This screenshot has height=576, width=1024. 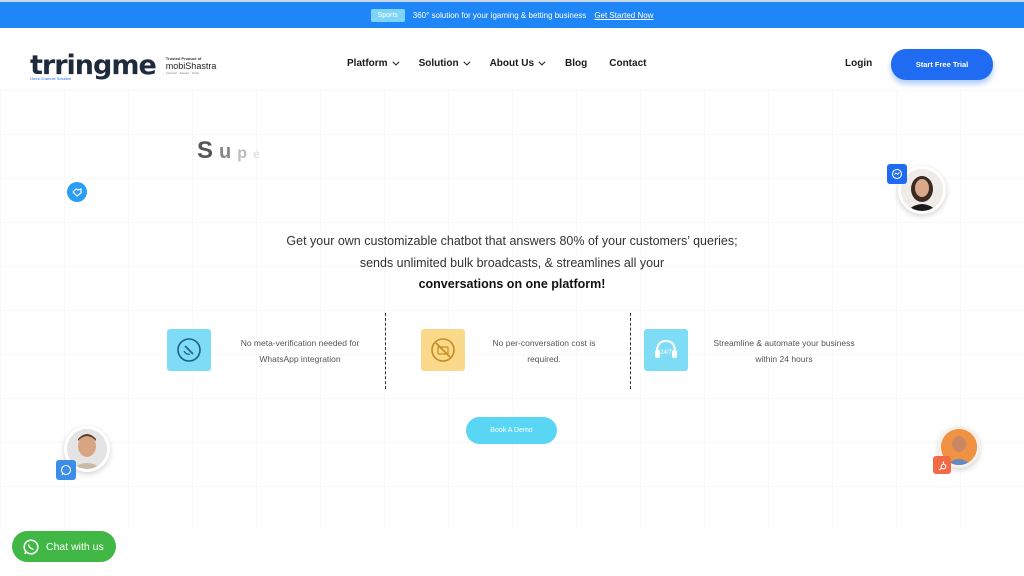 What do you see at coordinates (367, 63) in the screenshot?
I see `nav-label: Platform` at bounding box center [367, 63].